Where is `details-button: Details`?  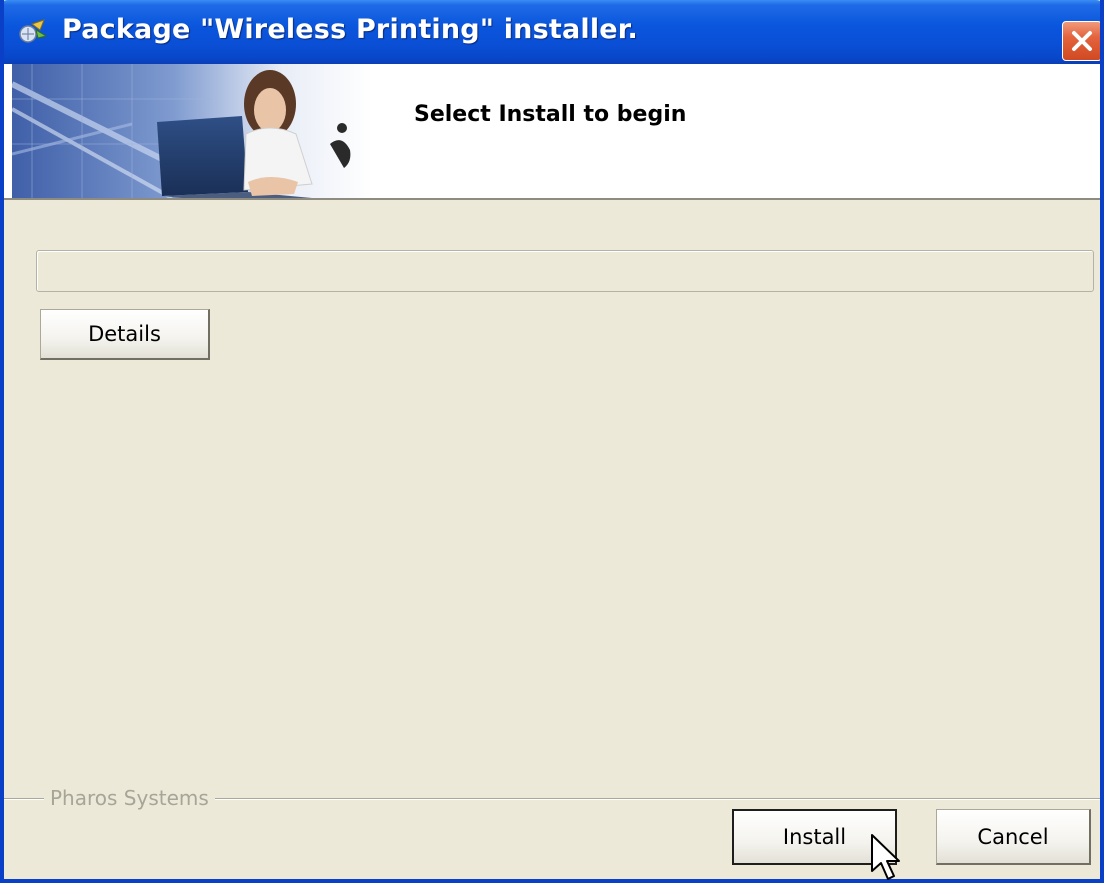
details-button: Details is located at coordinates (125, 334).